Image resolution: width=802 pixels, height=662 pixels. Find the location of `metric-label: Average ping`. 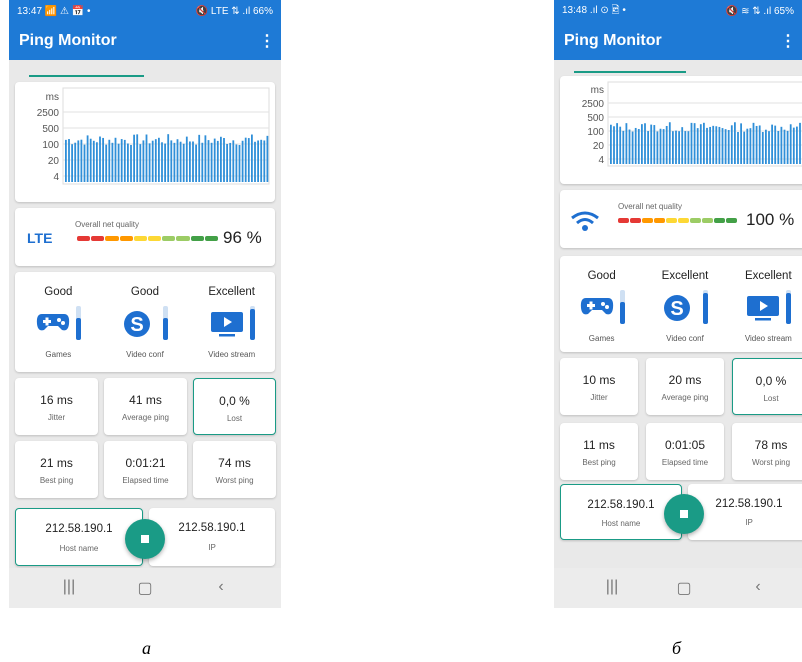

metric-label: Average ping is located at coordinates (145, 418).